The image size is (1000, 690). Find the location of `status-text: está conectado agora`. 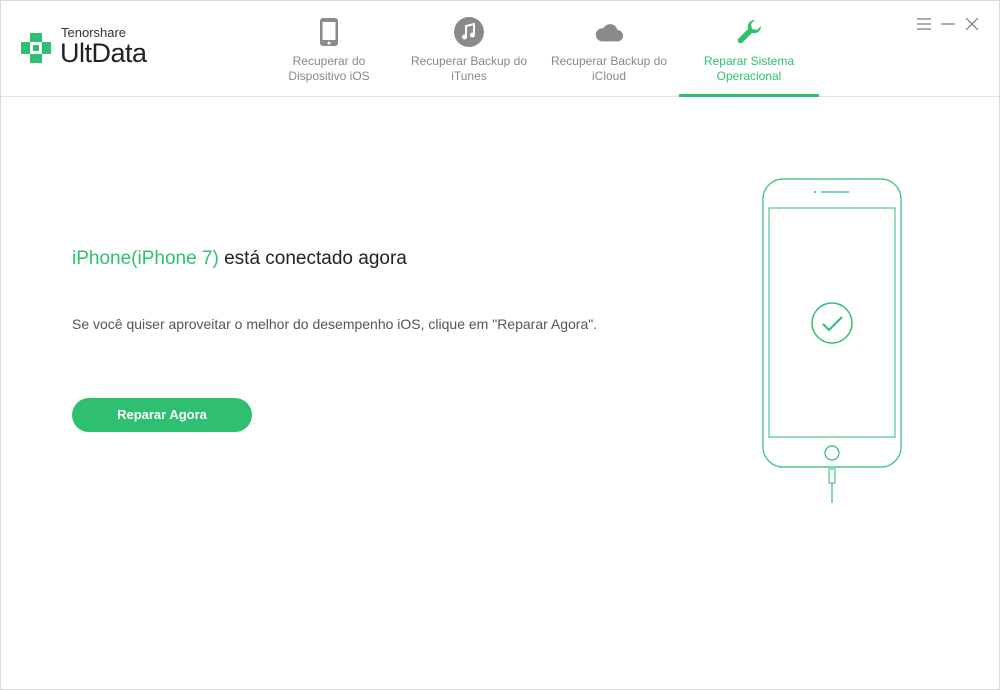

status-text: está conectado agora is located at coordinates (312, 258).